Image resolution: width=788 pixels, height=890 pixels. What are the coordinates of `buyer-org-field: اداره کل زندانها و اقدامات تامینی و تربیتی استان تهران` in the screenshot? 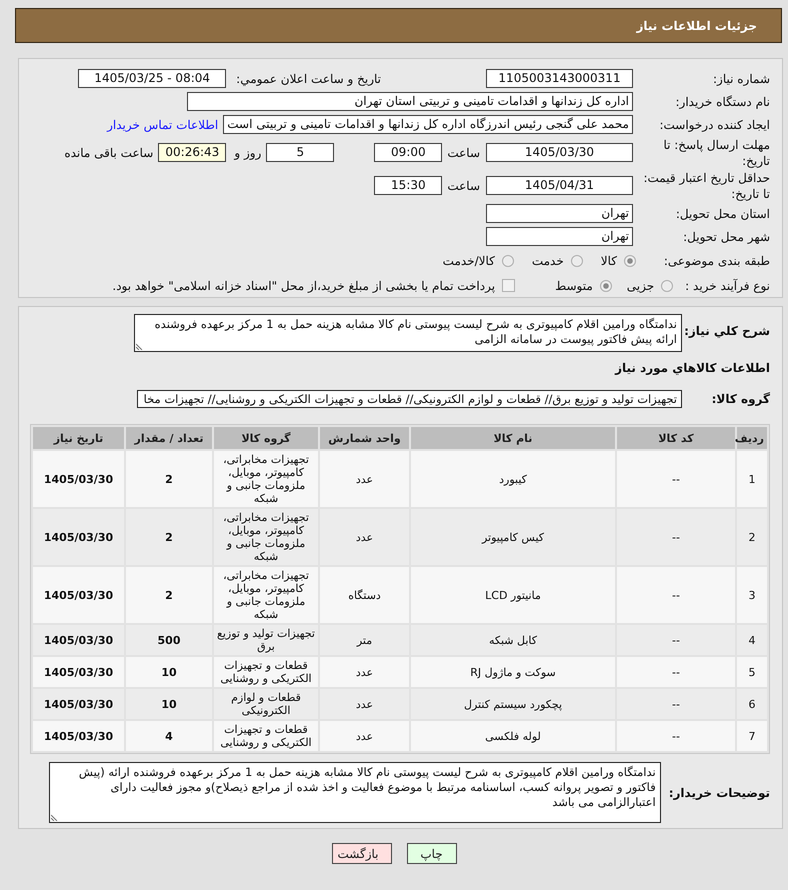 It's located at (410, 101).